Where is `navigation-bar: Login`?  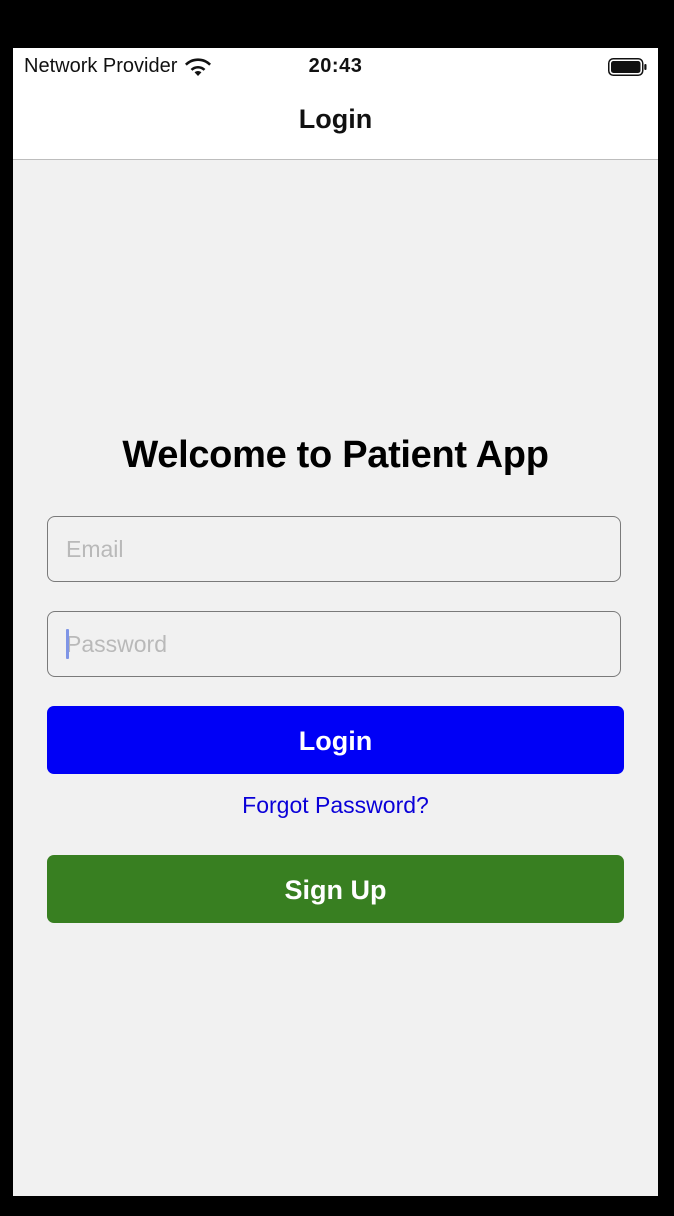
navigation-bar: Login is located at coordinates (335, 123).